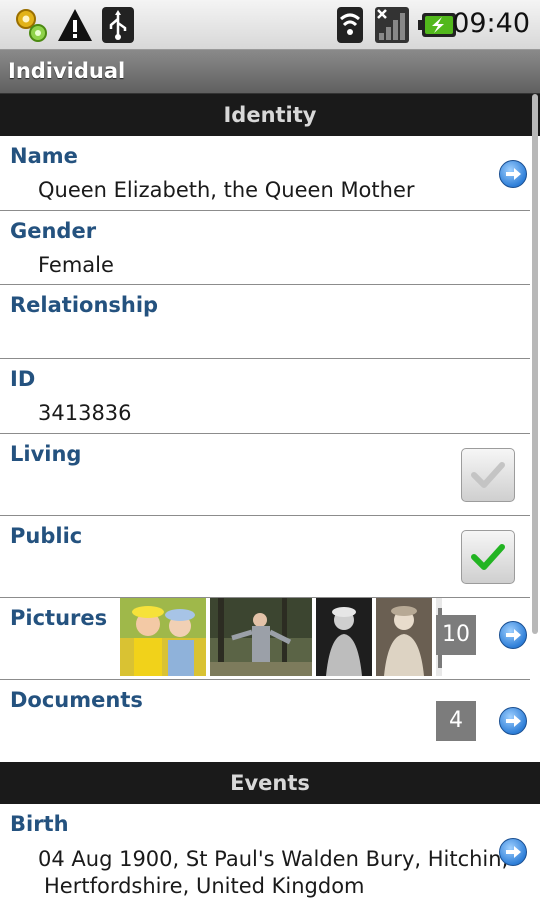 This screenshot has height=900, width=540. What do you see at coordinates (118, 25) in the screenshot?
I see `usb-icon` at bounding box center [118, 25].